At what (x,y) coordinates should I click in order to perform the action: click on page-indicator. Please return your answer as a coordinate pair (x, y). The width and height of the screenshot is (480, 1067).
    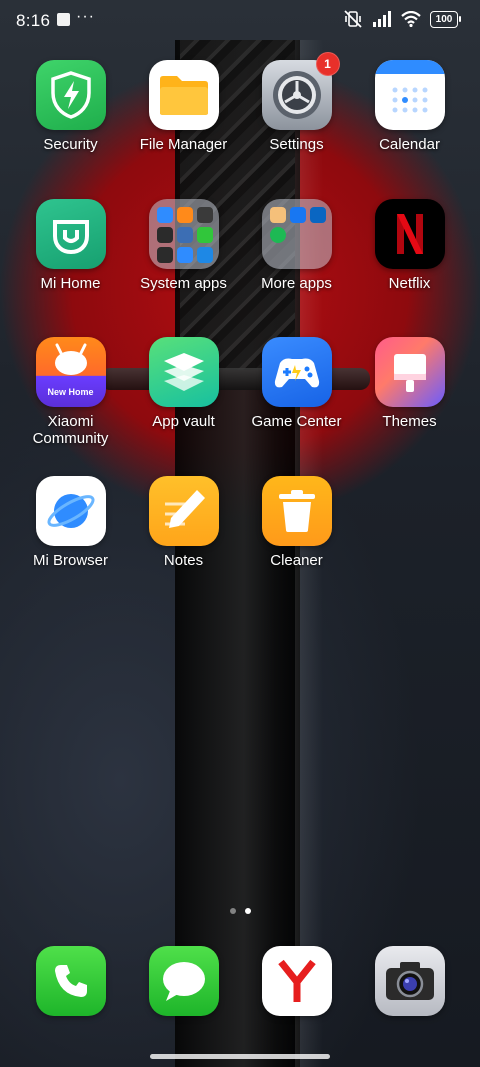
    Looking at the image, I should click on (240, 911).